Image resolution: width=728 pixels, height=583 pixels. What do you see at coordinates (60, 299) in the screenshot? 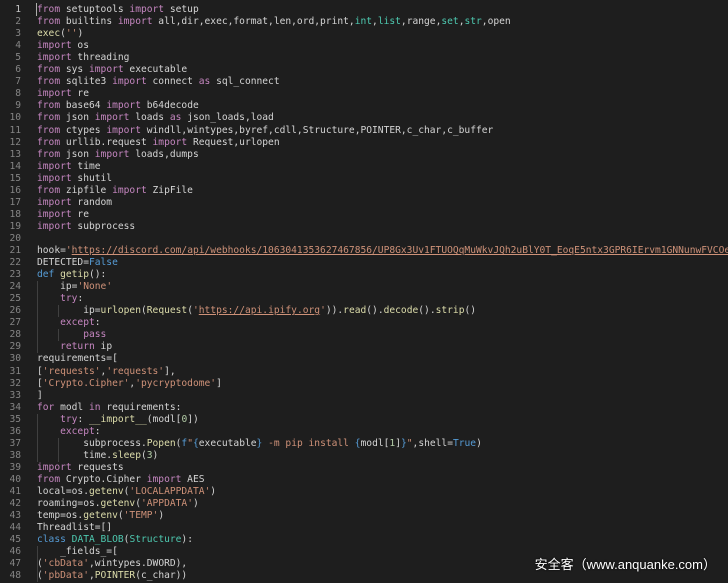
I see `line-code: try:` at bounding box center [60, 299].